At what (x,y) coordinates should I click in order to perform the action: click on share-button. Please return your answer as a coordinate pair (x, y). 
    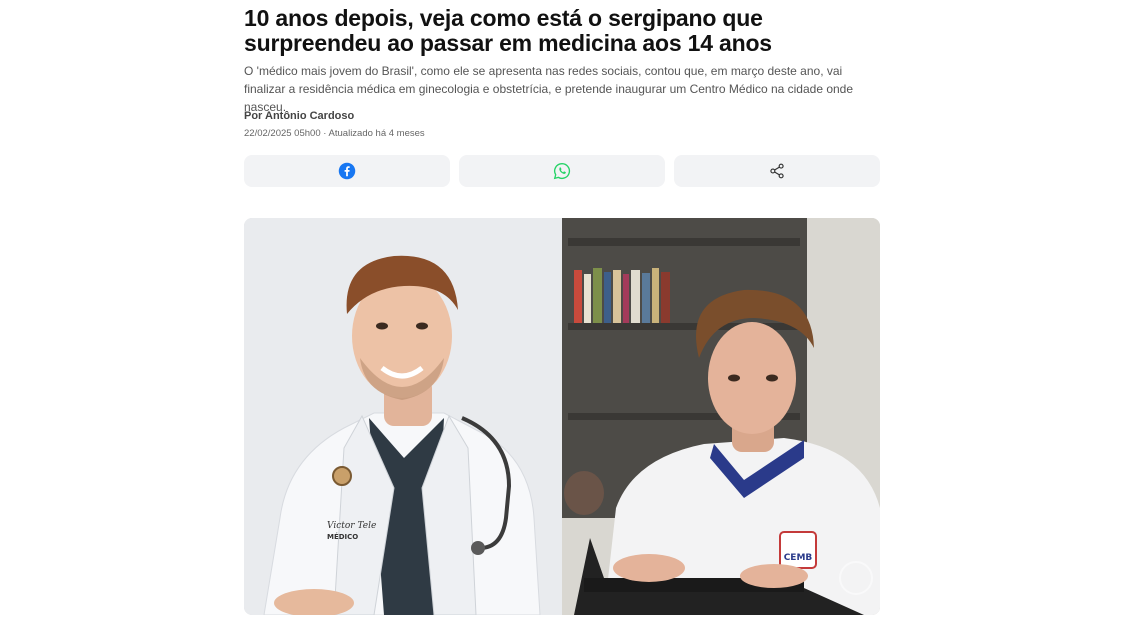
    Looking at the image, I should click on (777, 171).